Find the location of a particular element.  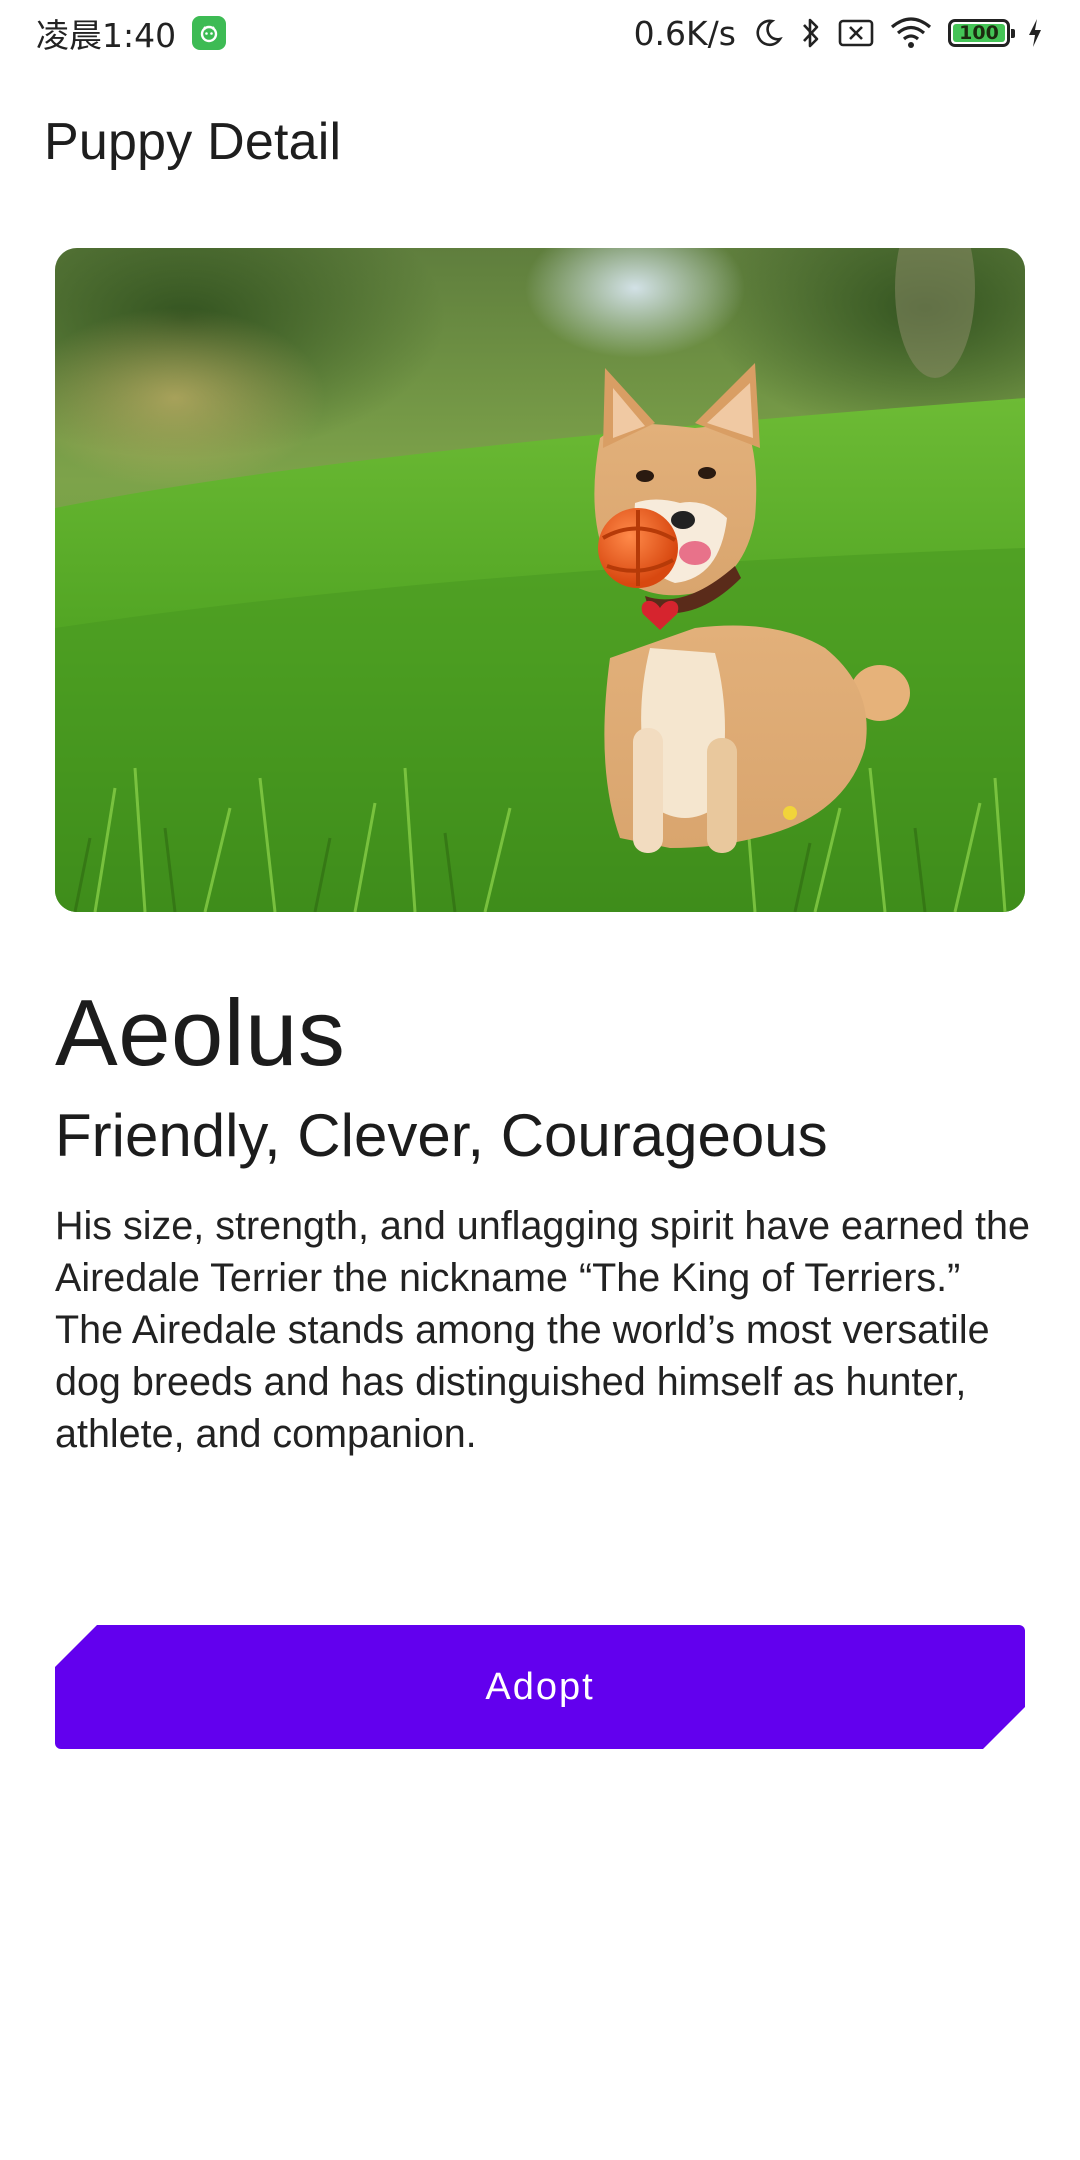

bluetooth-icon is located at coordinates (811, 33).